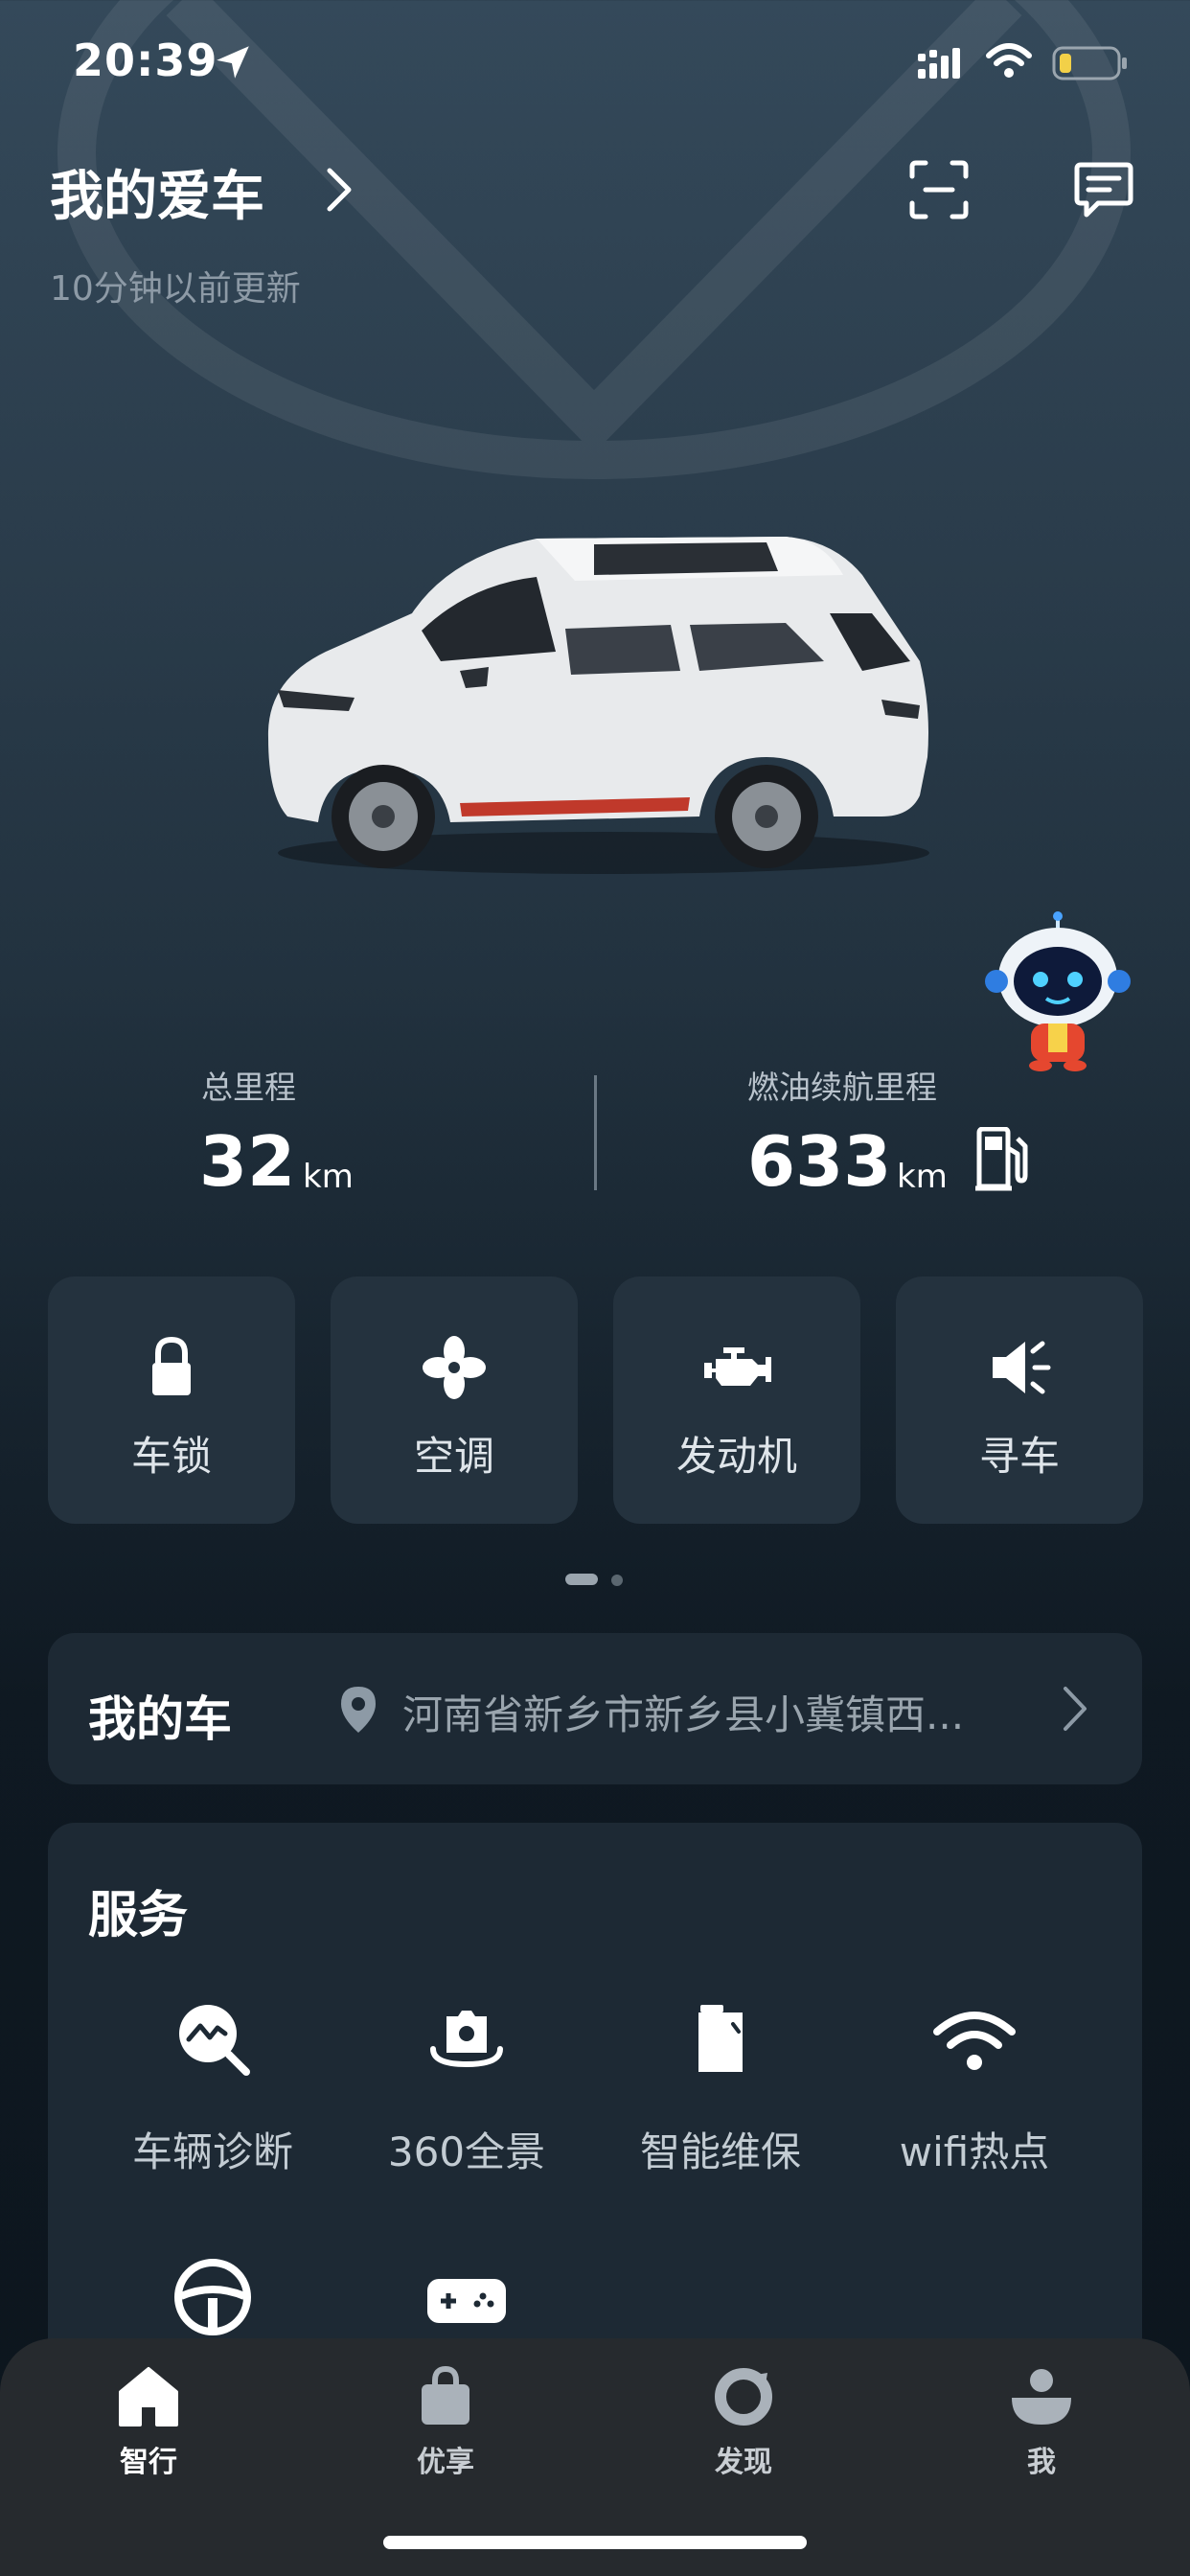 This screenshot has width=1190, height=2576. Describe the element at coordinates (455, 1400) in the screenshot. I see `ac-control-button: 空调` at that location.